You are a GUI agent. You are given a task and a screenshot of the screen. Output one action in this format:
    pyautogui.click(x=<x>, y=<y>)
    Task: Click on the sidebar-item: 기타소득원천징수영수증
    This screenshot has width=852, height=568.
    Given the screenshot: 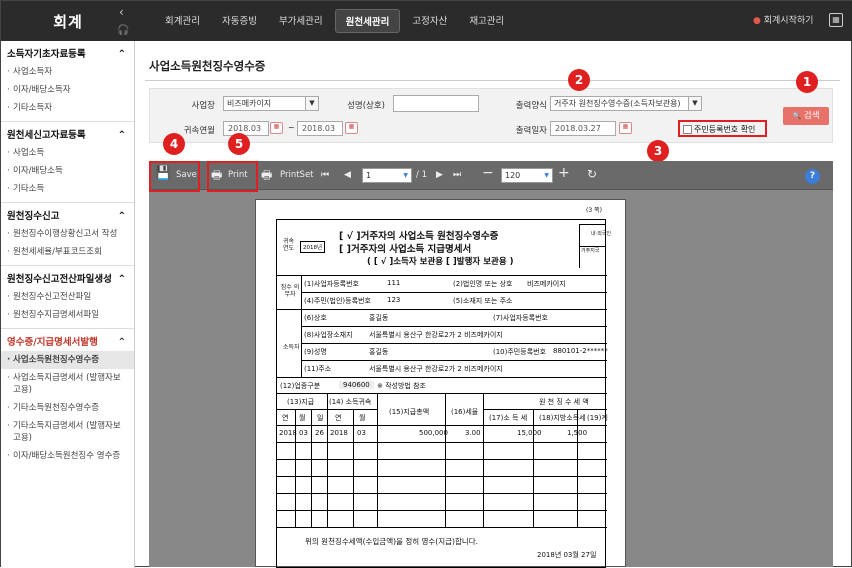 What is the action you would take?
    pyautogui.click(x=67, y=408)
    